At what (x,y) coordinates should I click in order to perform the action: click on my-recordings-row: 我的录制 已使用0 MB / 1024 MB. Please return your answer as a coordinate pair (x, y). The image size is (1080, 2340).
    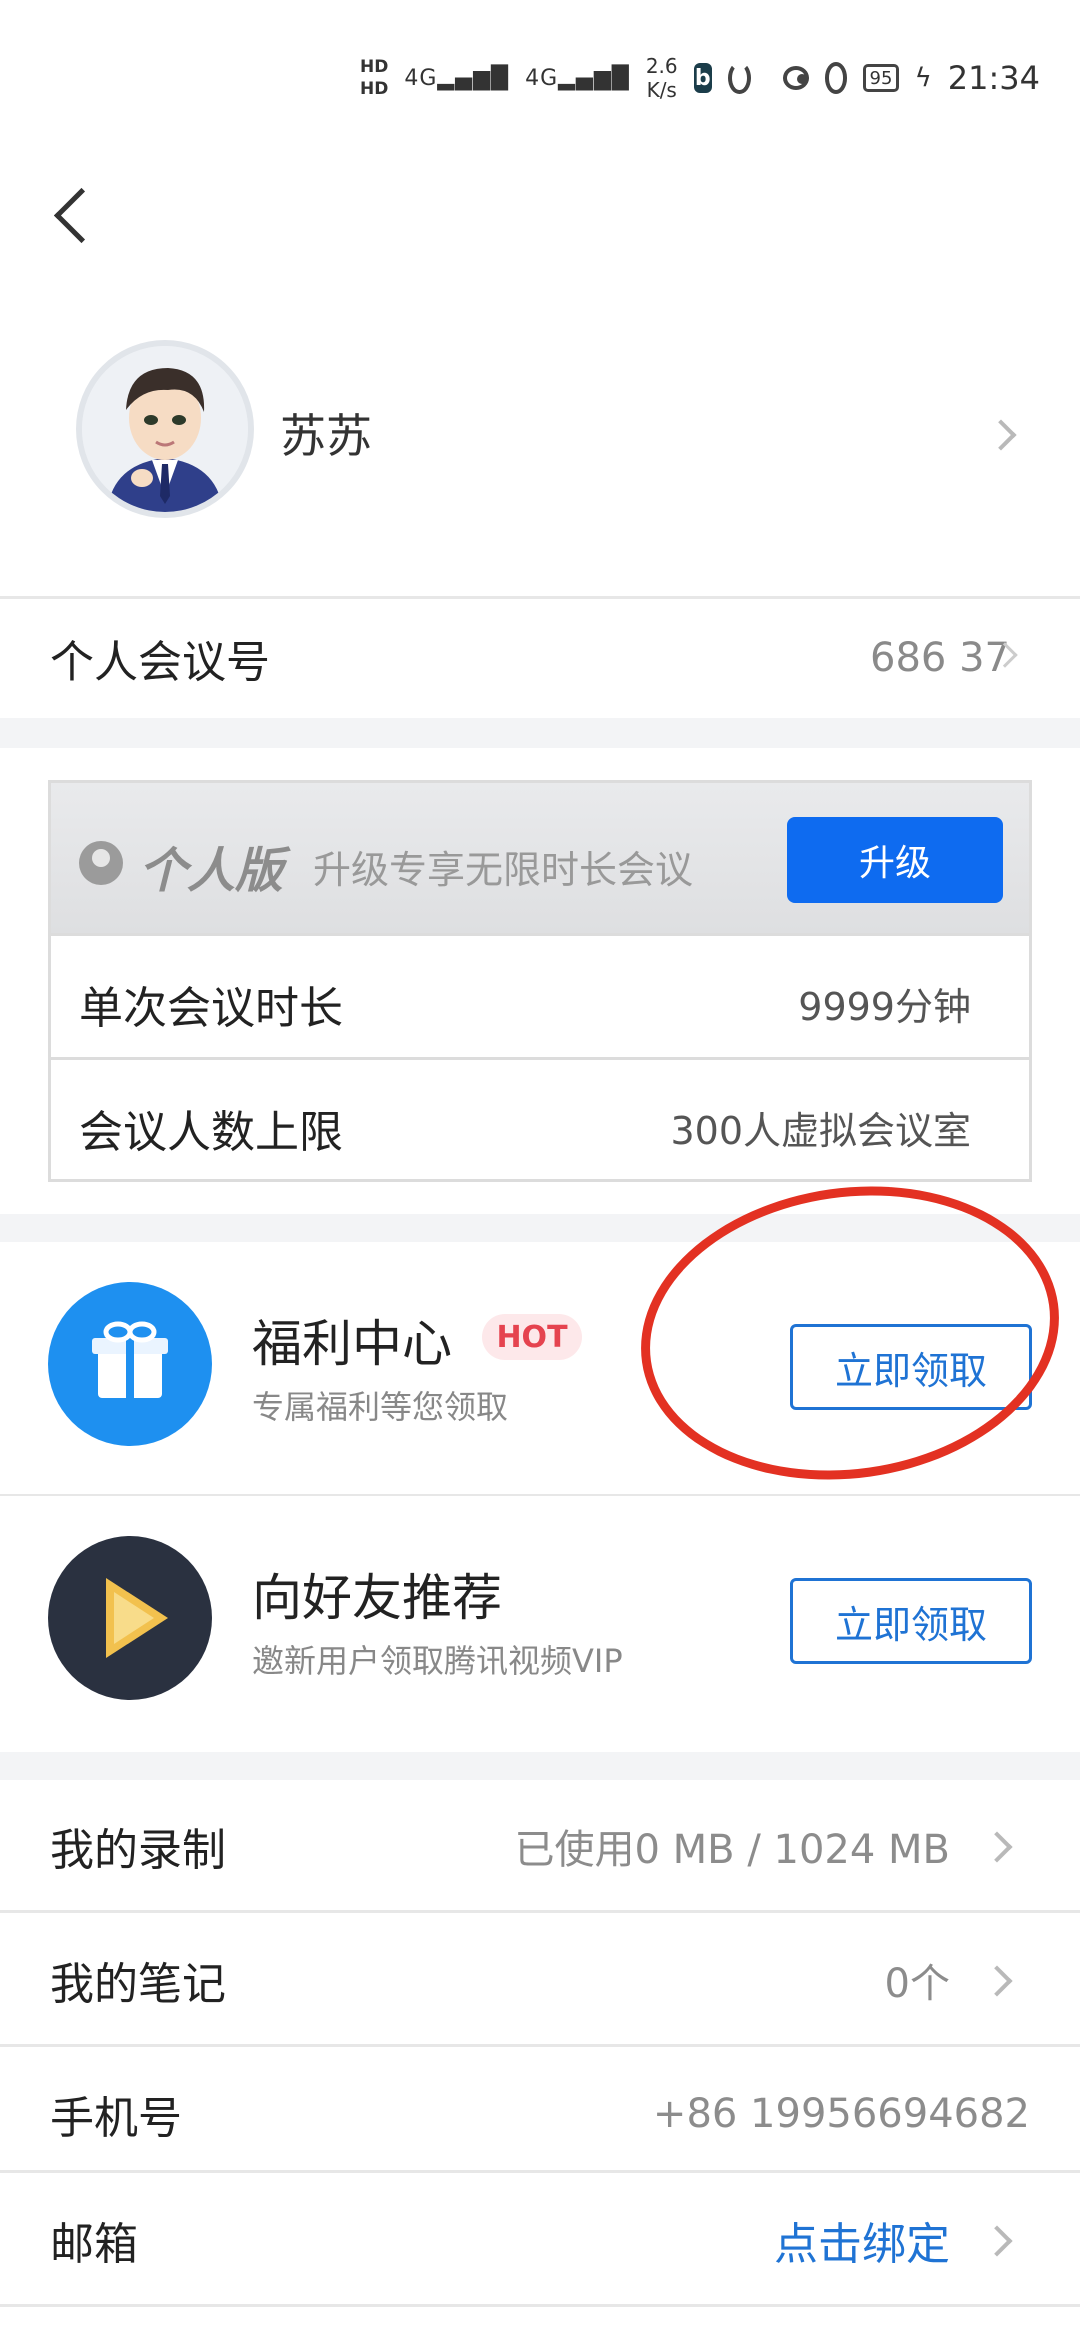
    Looking at the image, I should click on (540, 1846).